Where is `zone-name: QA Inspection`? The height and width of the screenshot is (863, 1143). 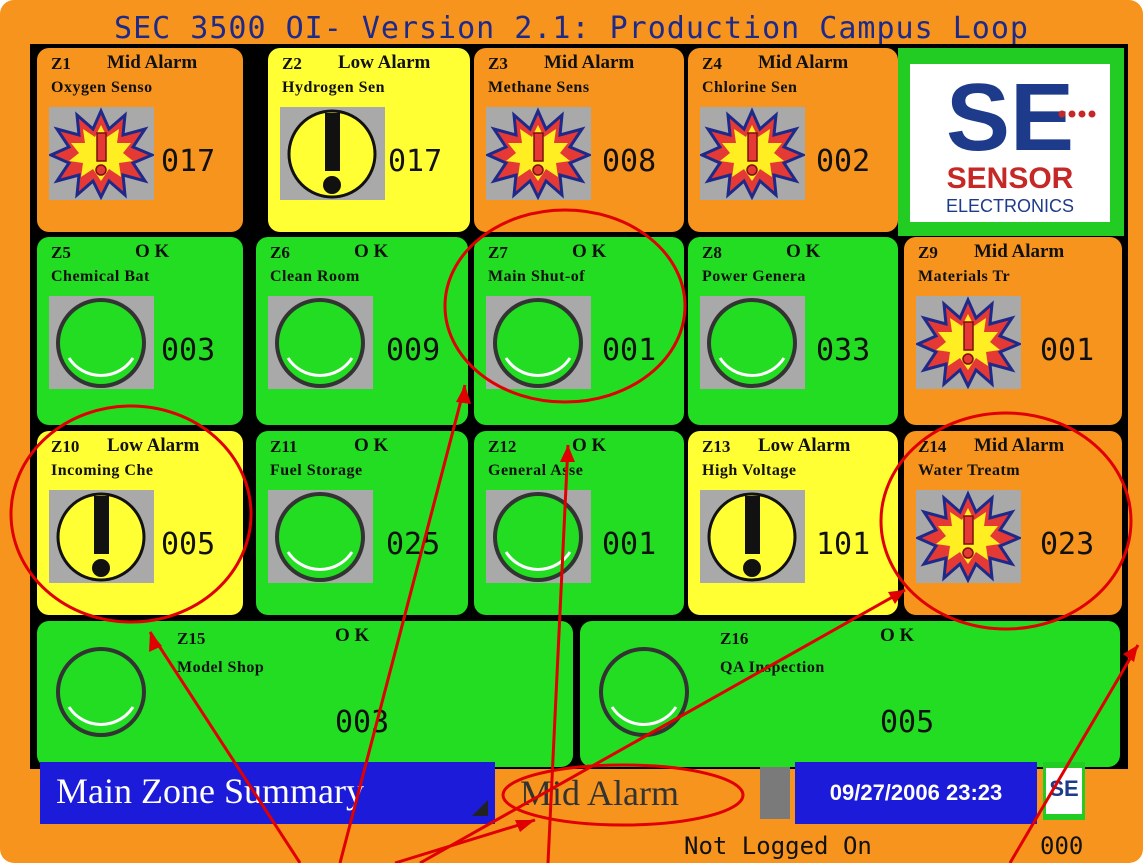
zone-name: QA Inspection is located at coordinates (772, 667).